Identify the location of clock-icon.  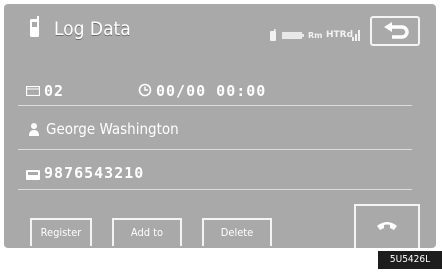
(145, 90).